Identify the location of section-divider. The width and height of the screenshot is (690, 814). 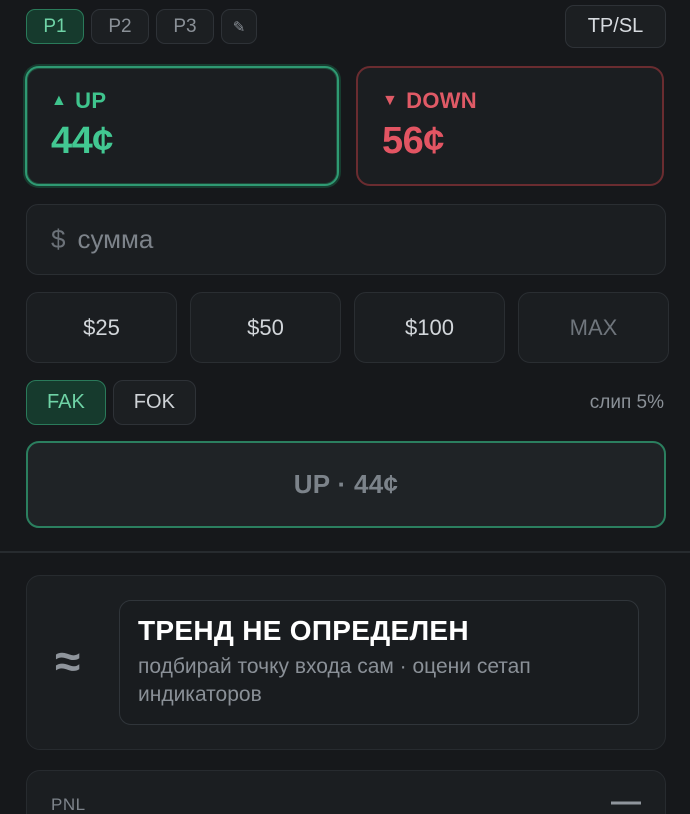
(345, 552).